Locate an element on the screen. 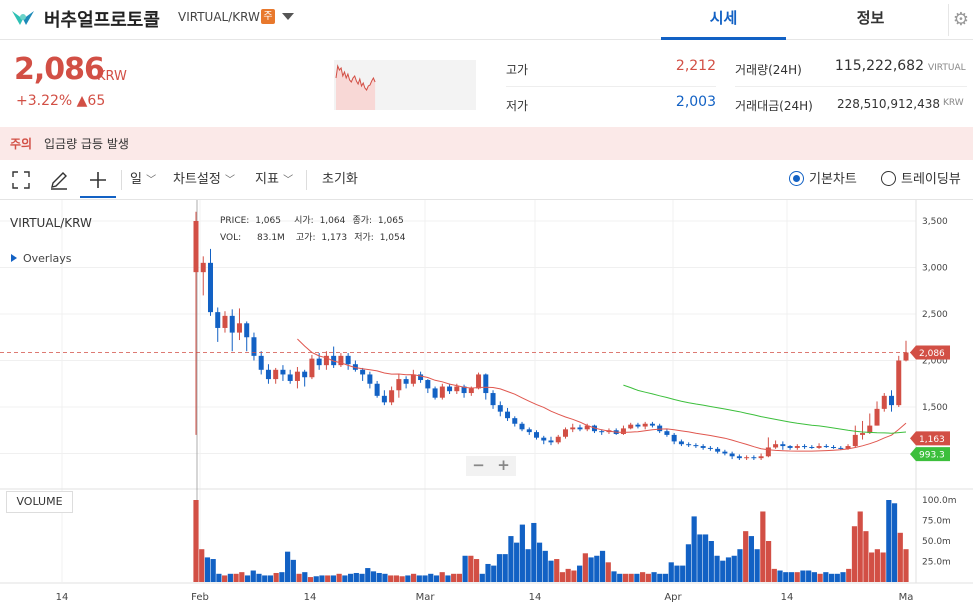  ohlc-vol-label: VOL: is located at coordinates (231, 238).